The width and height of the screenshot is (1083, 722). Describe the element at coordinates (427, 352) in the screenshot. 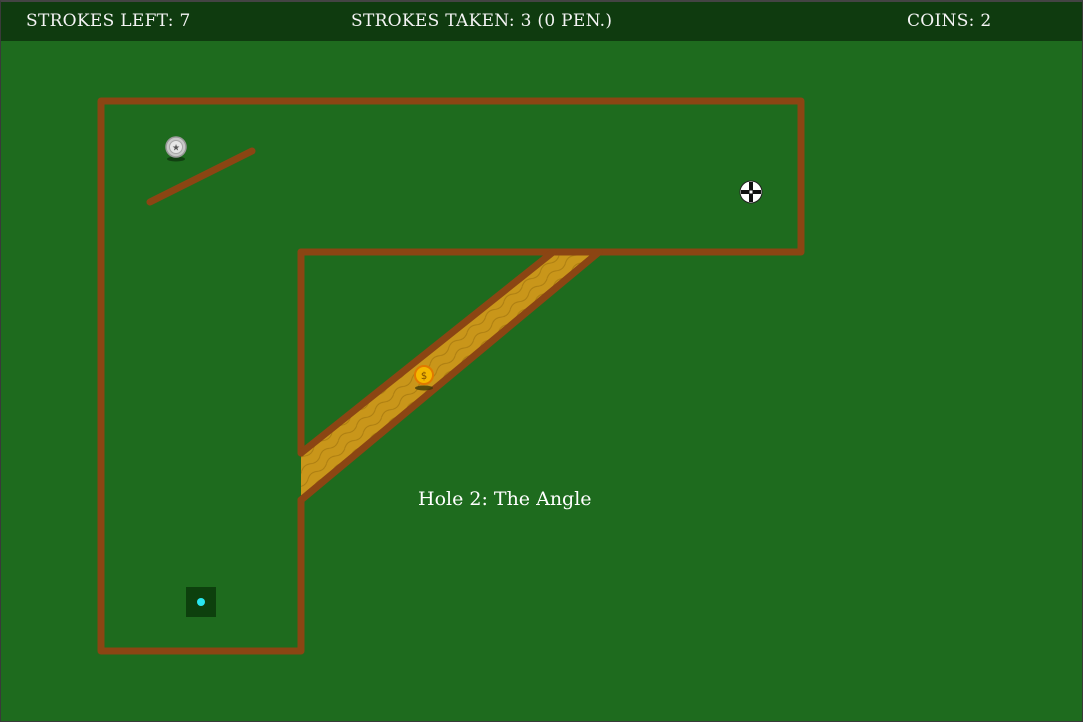

I see `angled-wall-upper` at that location.